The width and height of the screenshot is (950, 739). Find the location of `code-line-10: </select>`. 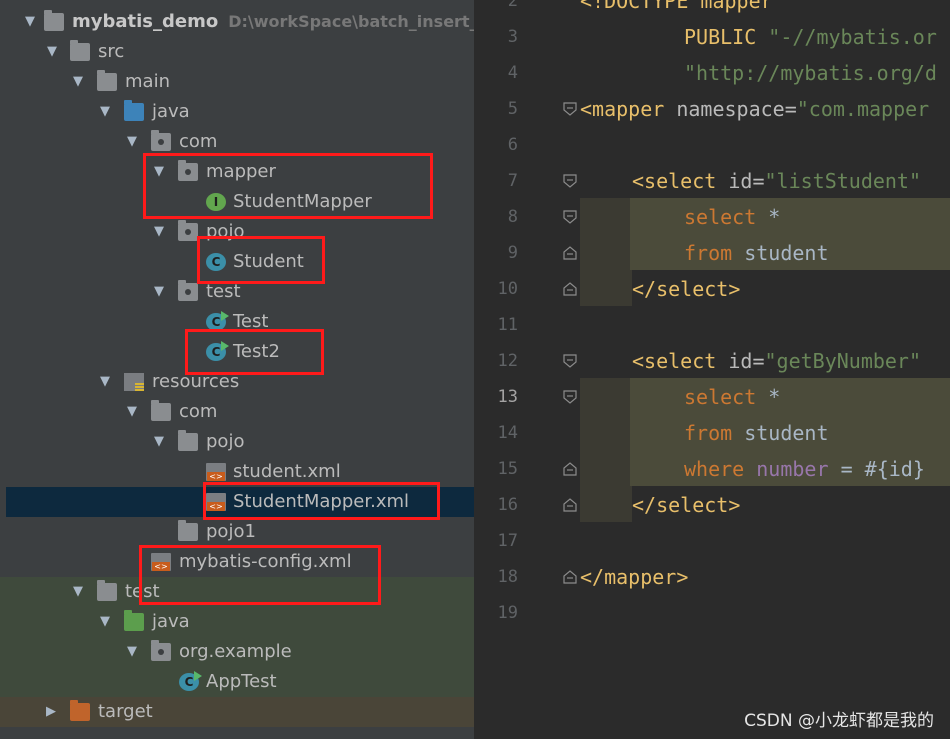

code-line-10: </select> is located at coordinates (686, 289).